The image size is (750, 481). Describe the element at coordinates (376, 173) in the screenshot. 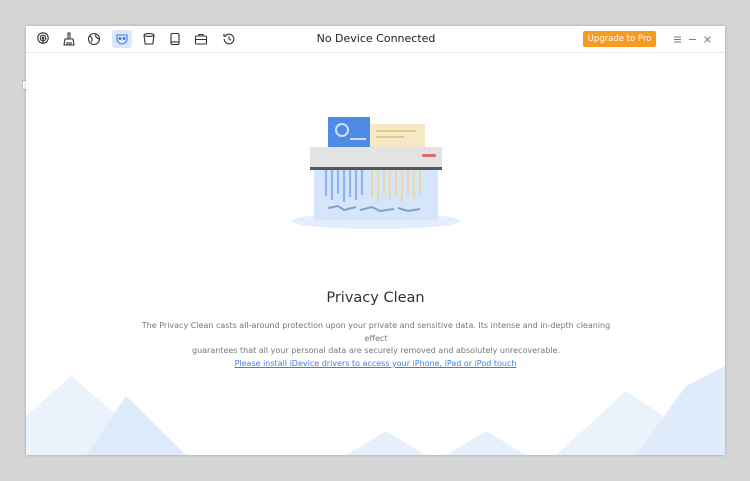

I see `shredder-illustration` at that location.